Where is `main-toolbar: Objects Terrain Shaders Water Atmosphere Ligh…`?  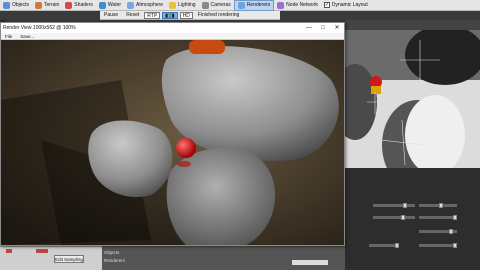 main-toolbar: Objects Terrain Shaders Water Atmosphere Ligh… is located at coordinates (240, 5).